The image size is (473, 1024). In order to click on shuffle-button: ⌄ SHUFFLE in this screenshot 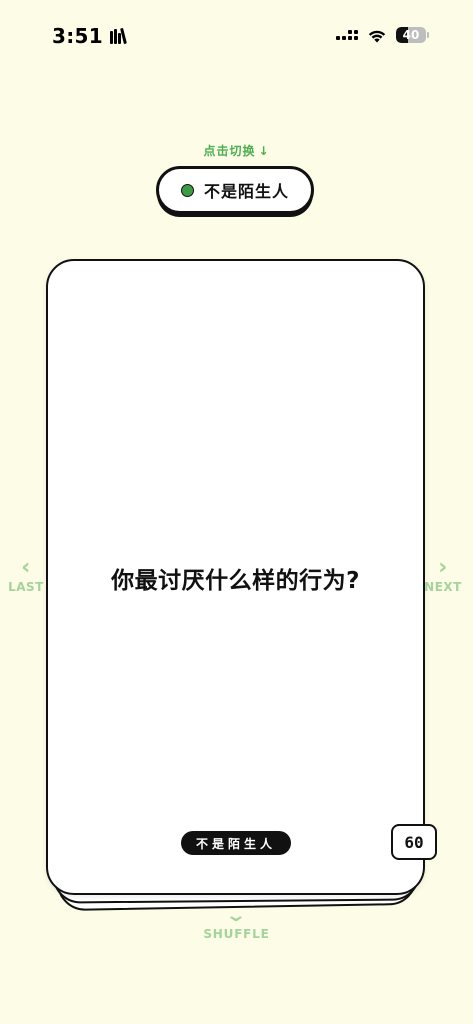, I will do `click(236, 923)`.